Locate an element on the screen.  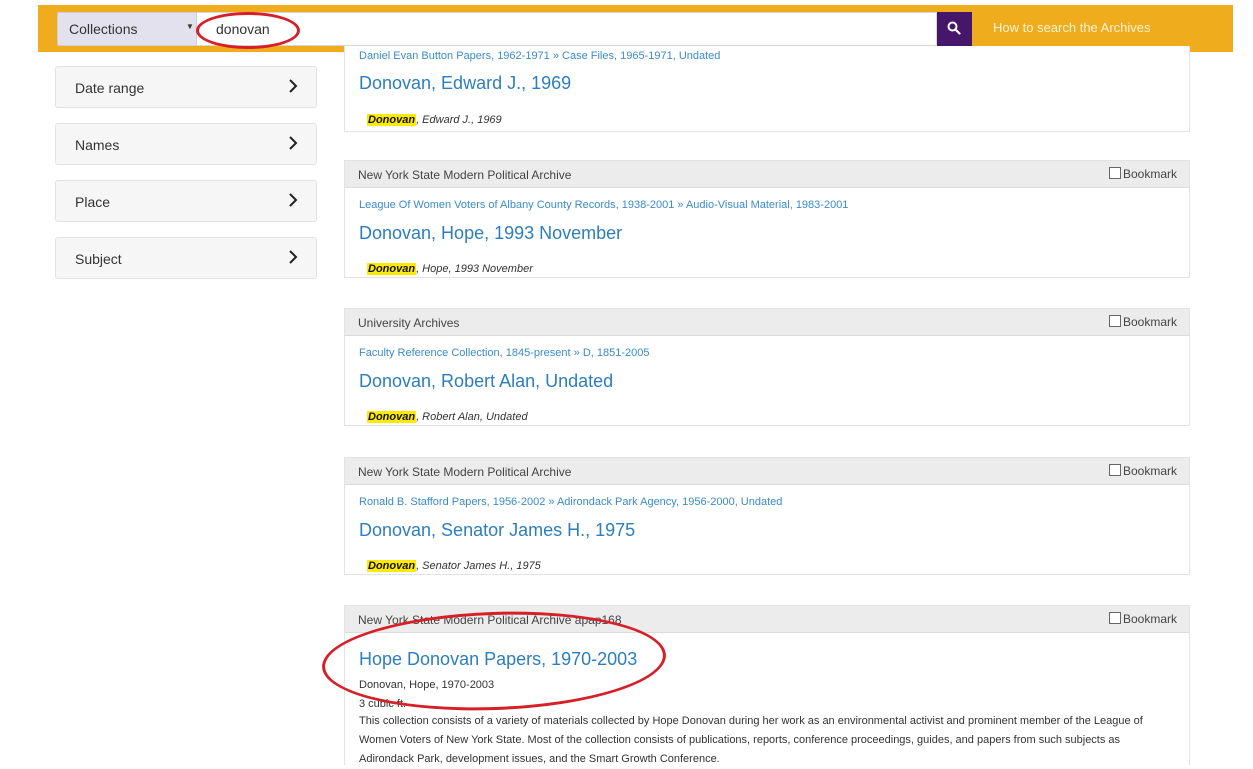
search-icon is located at coordinates (954, 28).